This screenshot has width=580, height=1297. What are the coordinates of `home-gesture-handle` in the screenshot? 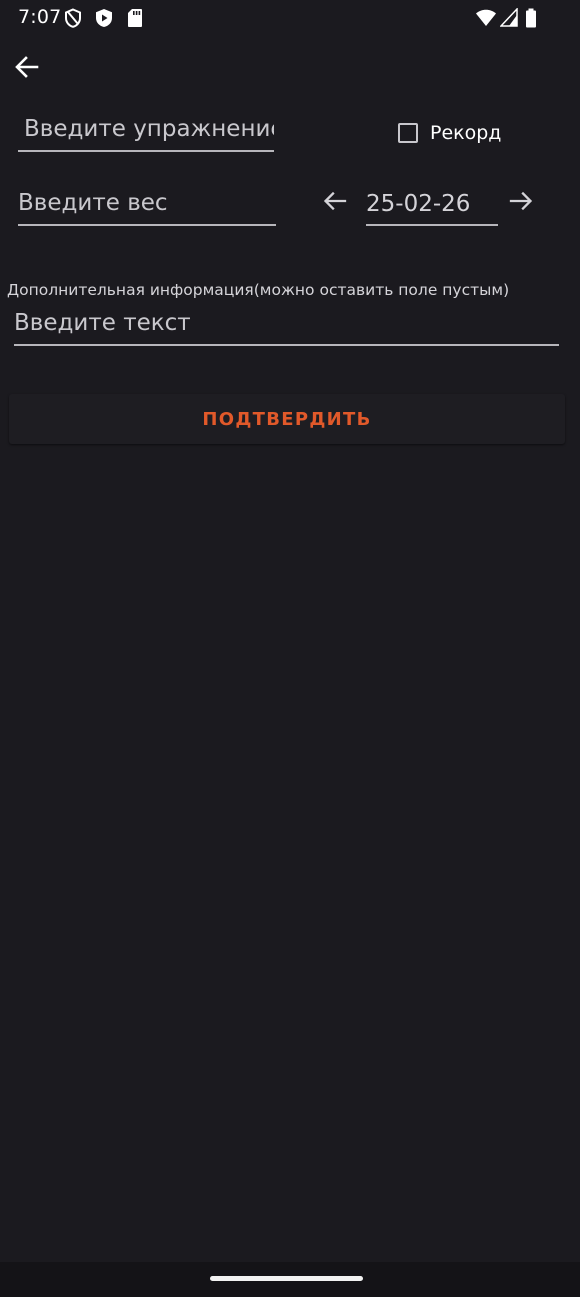 It's located at (286, 1278).